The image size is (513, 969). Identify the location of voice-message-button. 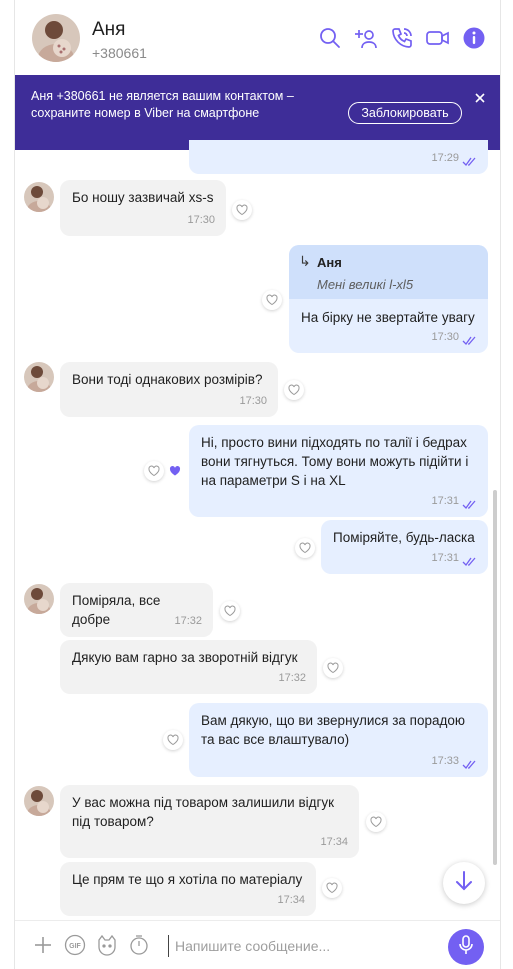
(466, 947).